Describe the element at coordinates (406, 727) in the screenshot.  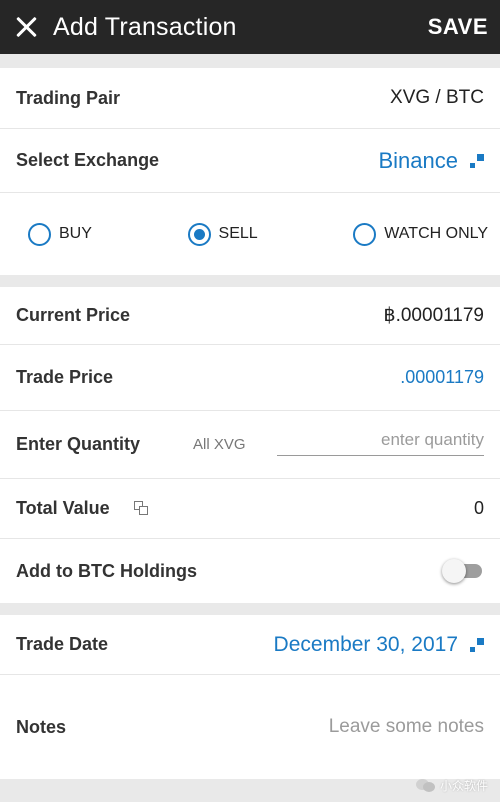
I see `notes-input: Leave some notes` at that location.